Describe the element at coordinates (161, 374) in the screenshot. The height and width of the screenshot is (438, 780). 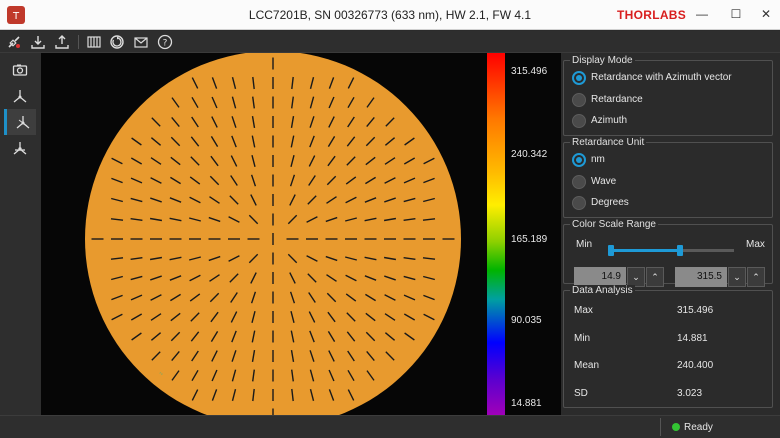
I see `map-marker: ∿` at that location.